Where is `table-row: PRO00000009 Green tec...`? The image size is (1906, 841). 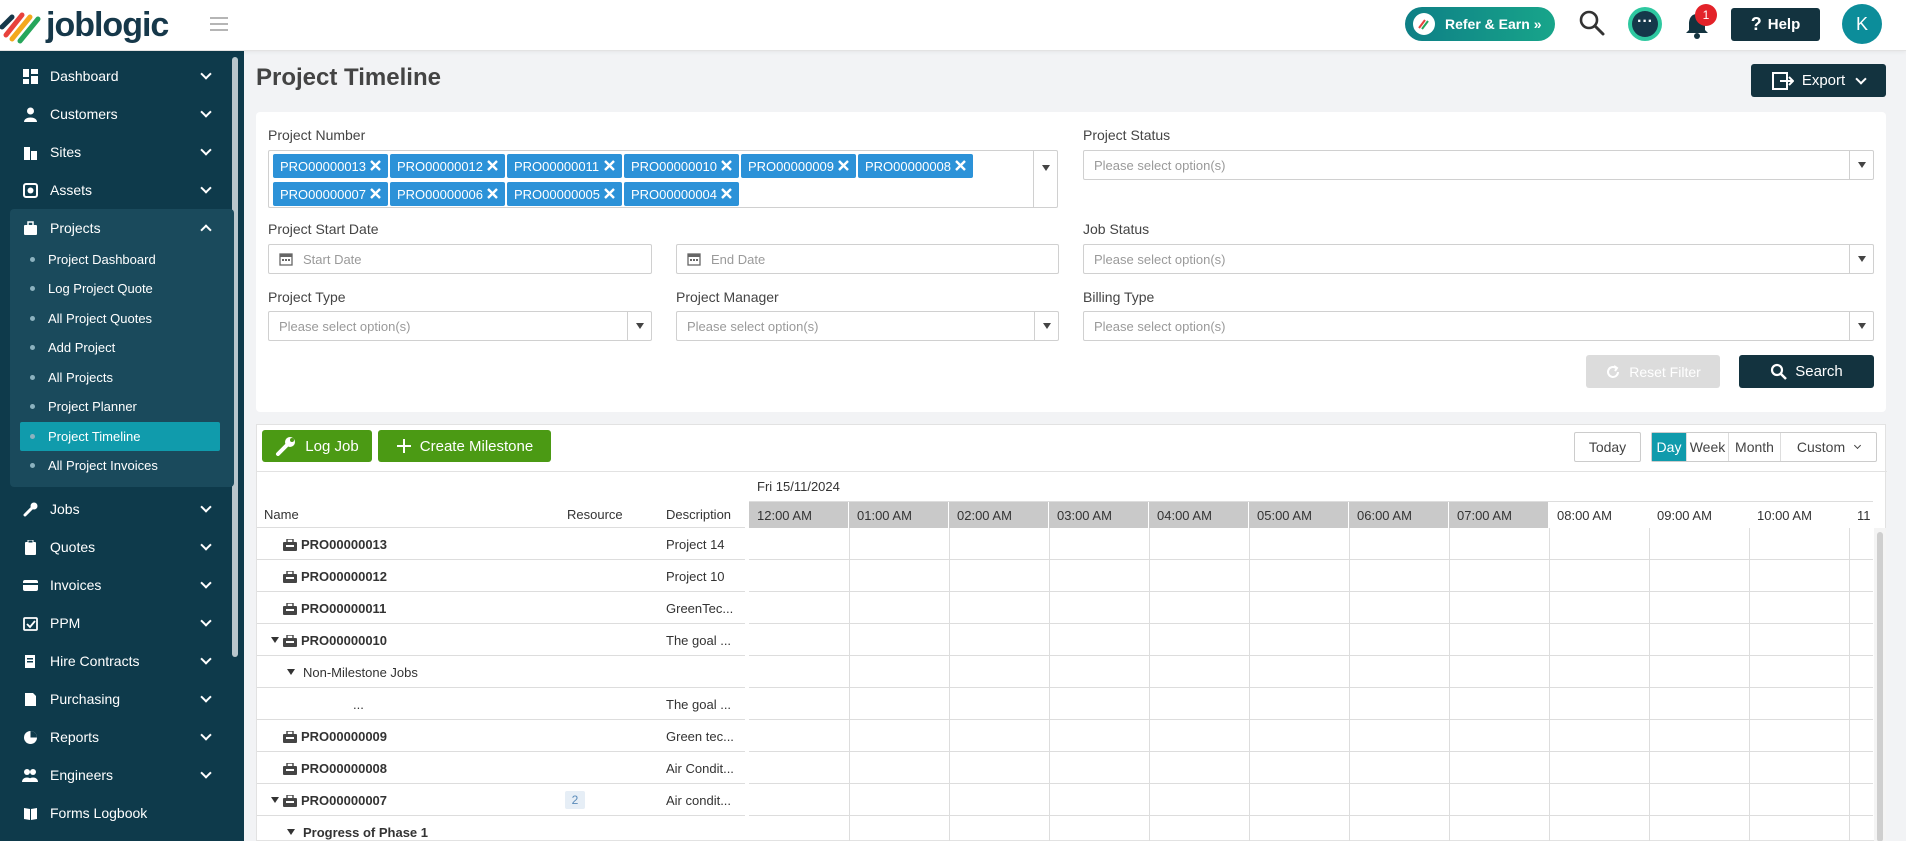 table-row: PRO00000009 Green tec... is located at coordinates (501, 736).